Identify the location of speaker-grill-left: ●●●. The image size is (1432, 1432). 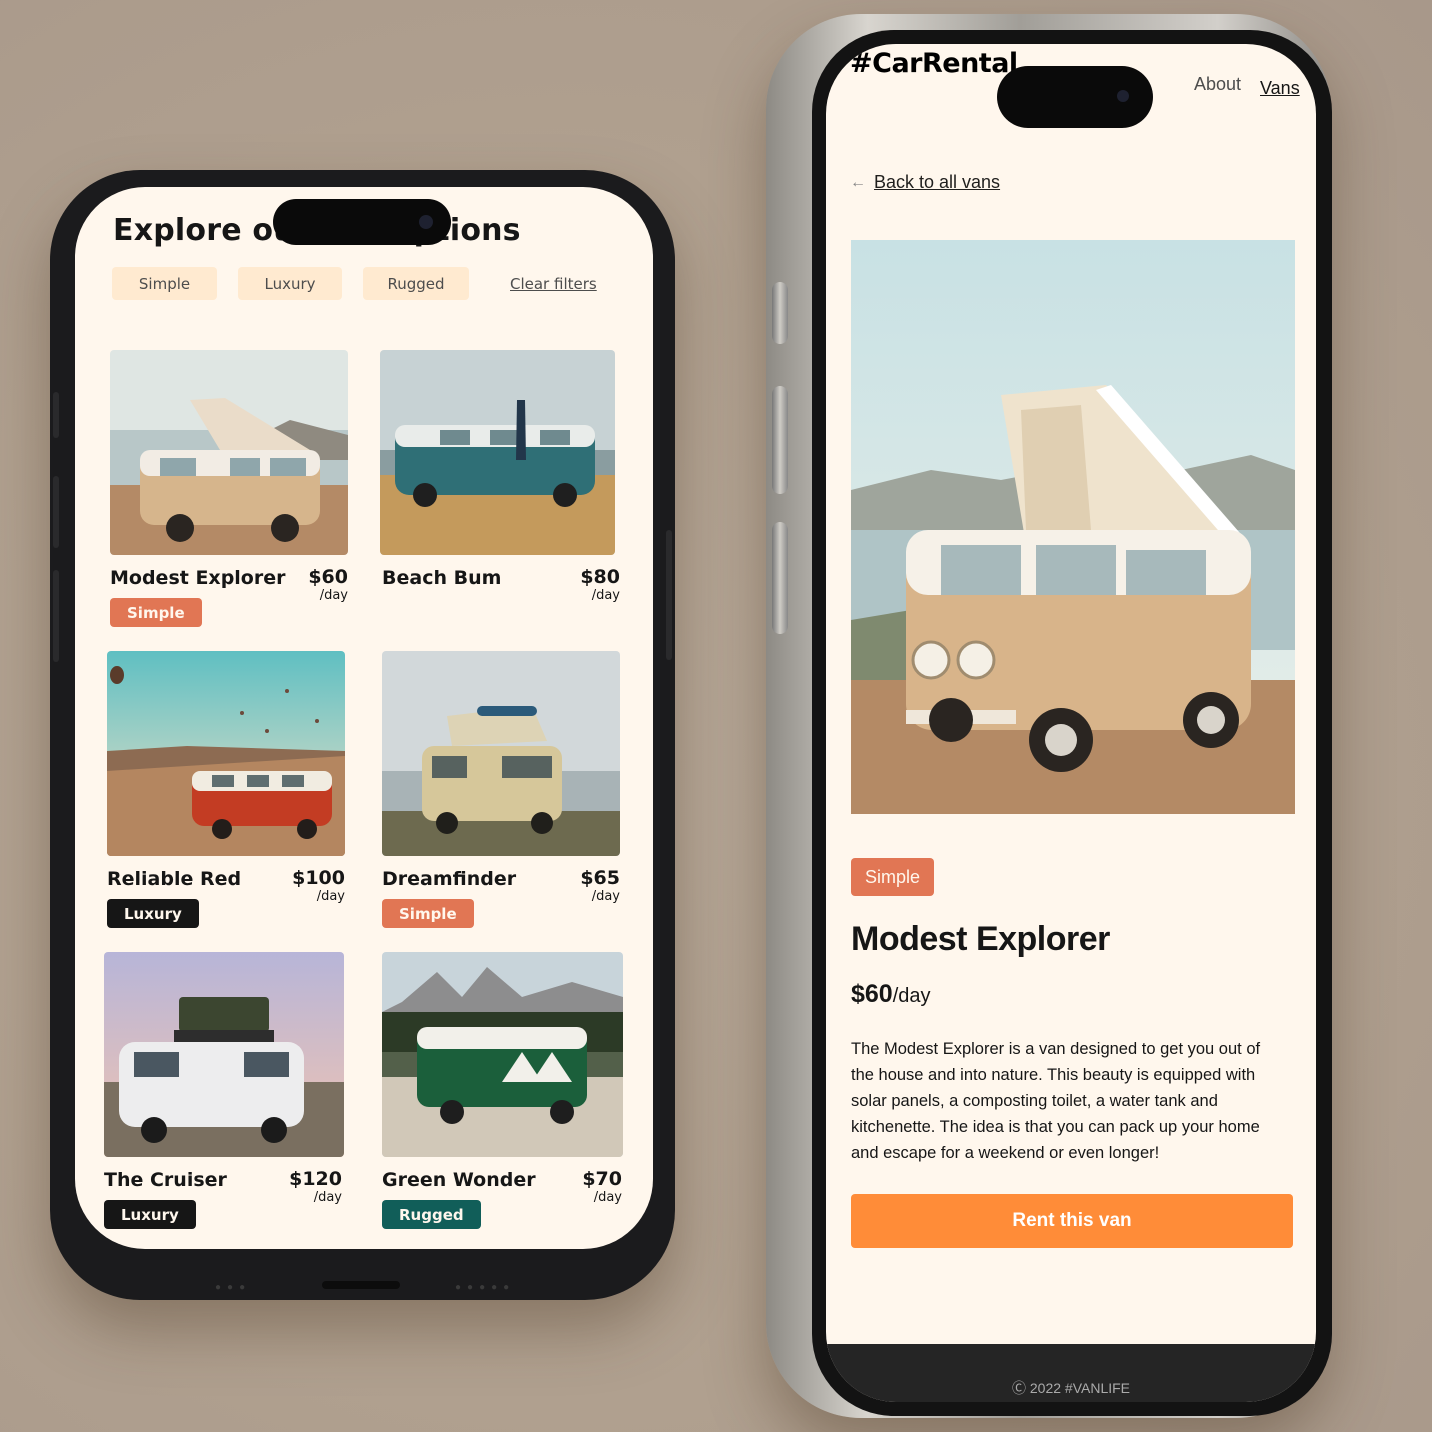
(233, 1287).